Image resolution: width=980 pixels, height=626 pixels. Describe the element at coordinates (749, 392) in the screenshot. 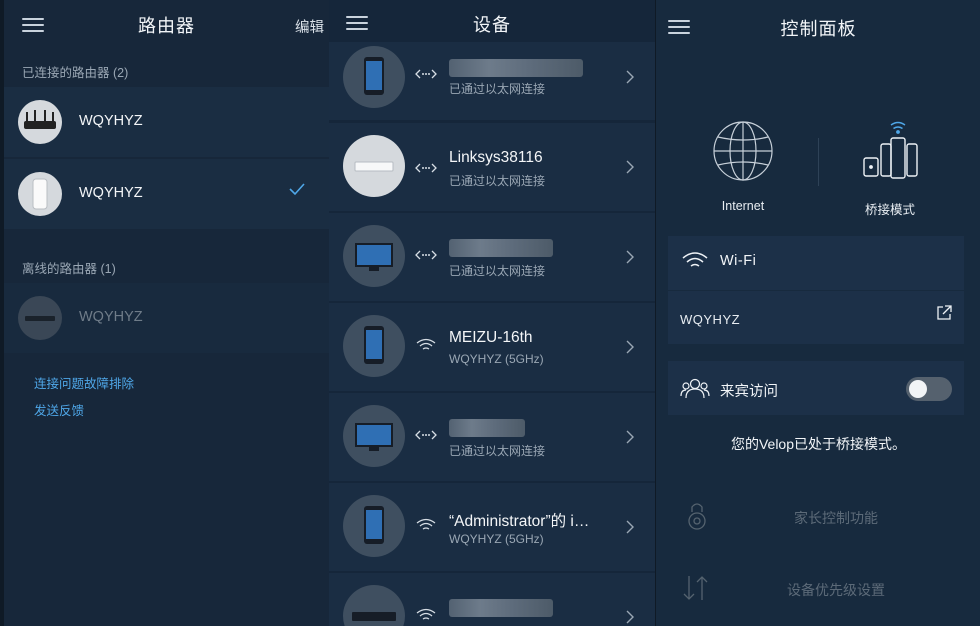

I see `guest-access-label: 来宾访问` at that location.